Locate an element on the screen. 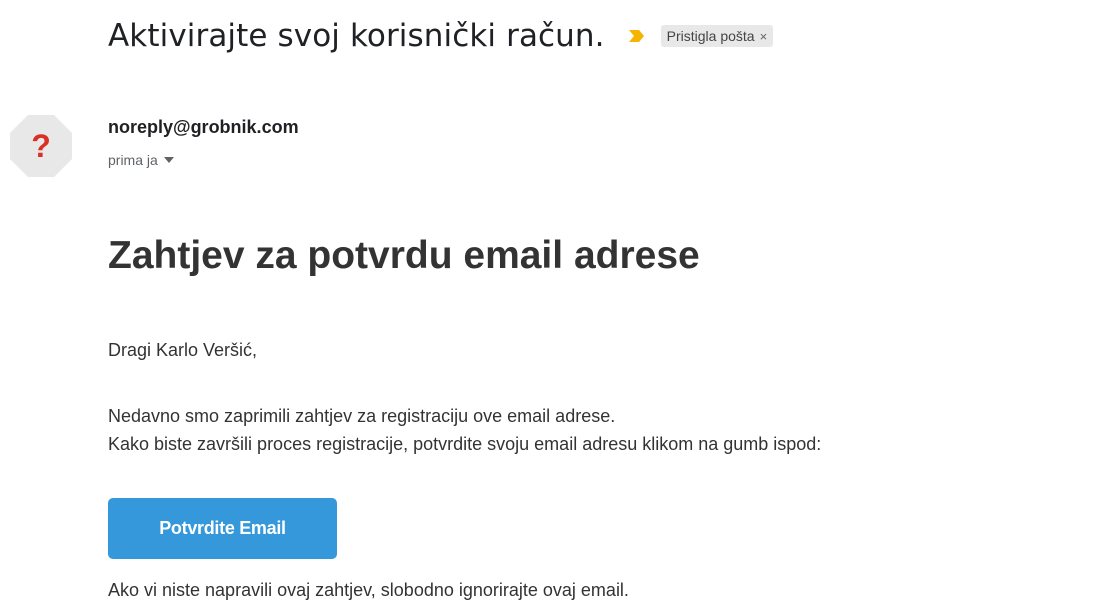 The width and height of the screenshot is (1112, 604). unknown-sender-question-icon: ? is located at coordinates (41, 146).